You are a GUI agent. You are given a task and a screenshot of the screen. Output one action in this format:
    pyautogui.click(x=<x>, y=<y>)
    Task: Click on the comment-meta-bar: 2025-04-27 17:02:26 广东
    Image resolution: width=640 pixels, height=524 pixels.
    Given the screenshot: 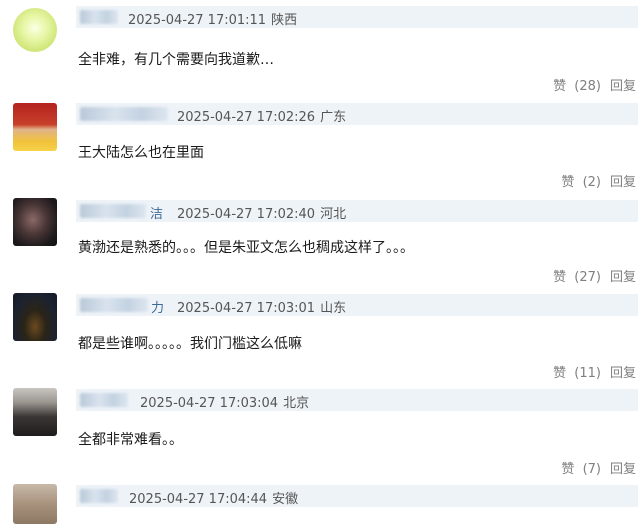 What is the action you would take?
    pyautogui.click(x=357, y=114)
    